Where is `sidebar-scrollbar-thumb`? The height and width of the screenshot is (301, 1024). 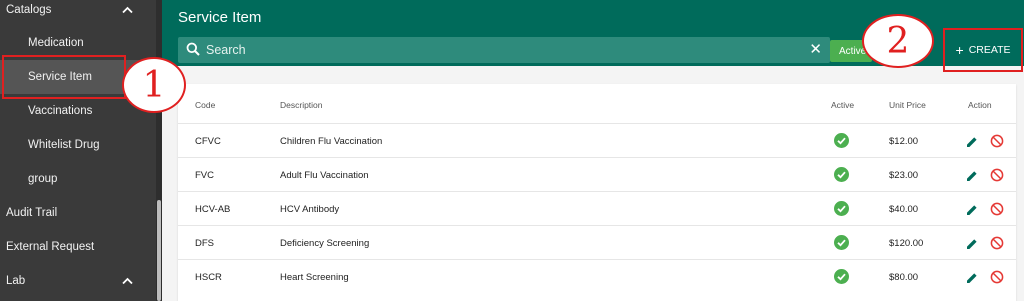 sidebar-scrollbar-thumb is located at coordinates (159, 250).